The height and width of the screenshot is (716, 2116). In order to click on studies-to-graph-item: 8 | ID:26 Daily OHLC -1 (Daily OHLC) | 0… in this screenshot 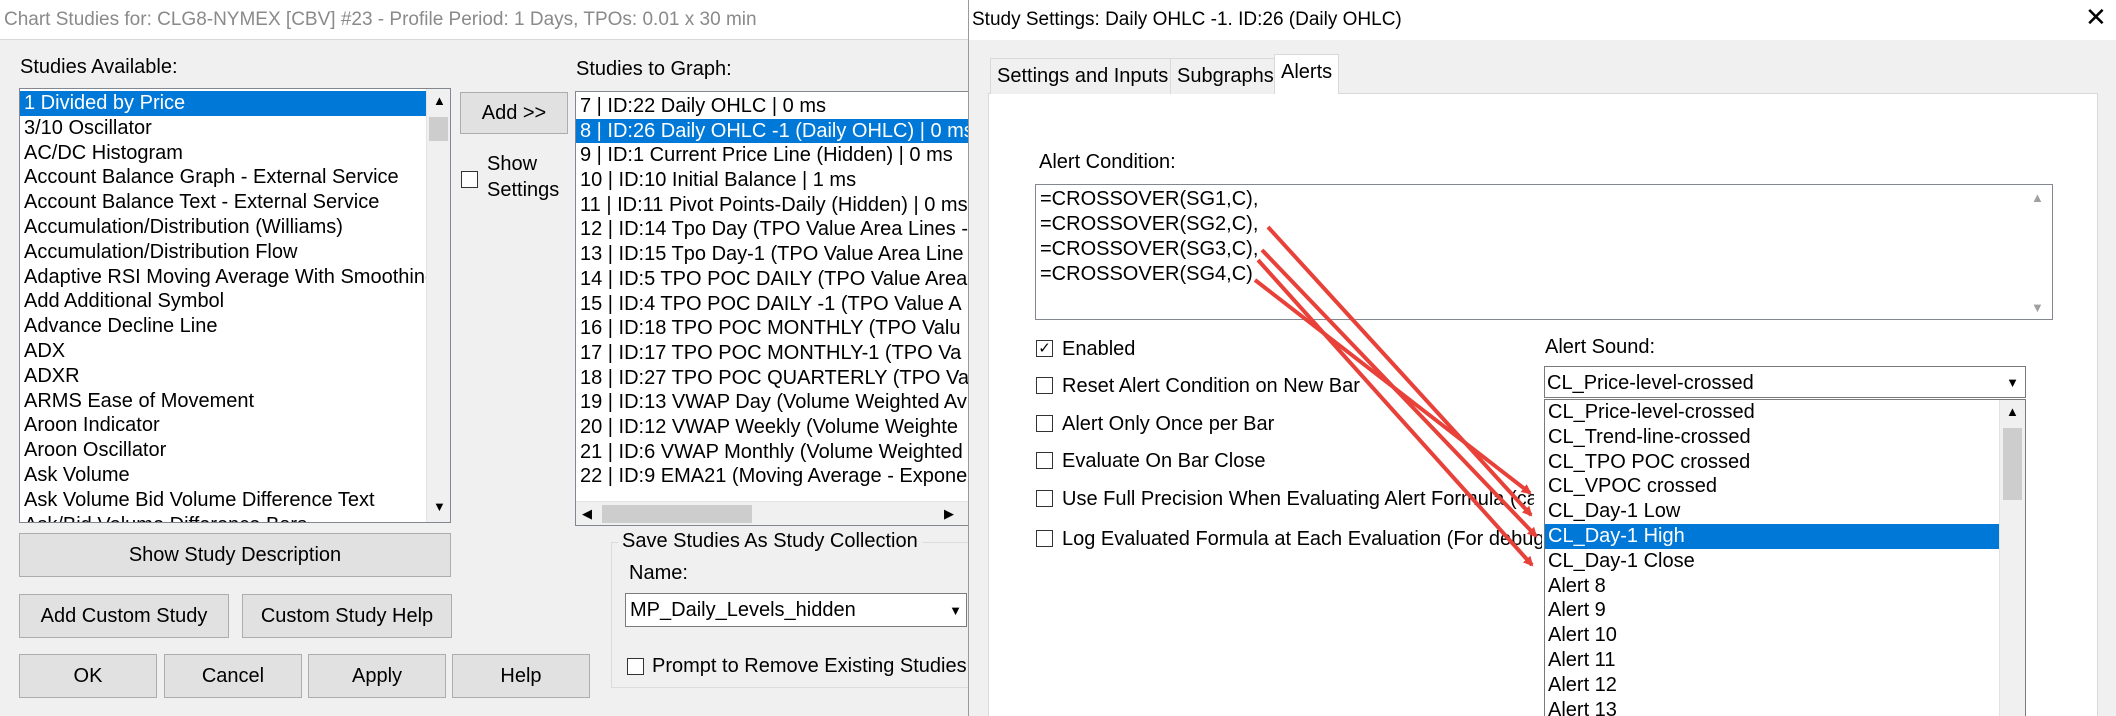, I will do `click(778, 131)`.